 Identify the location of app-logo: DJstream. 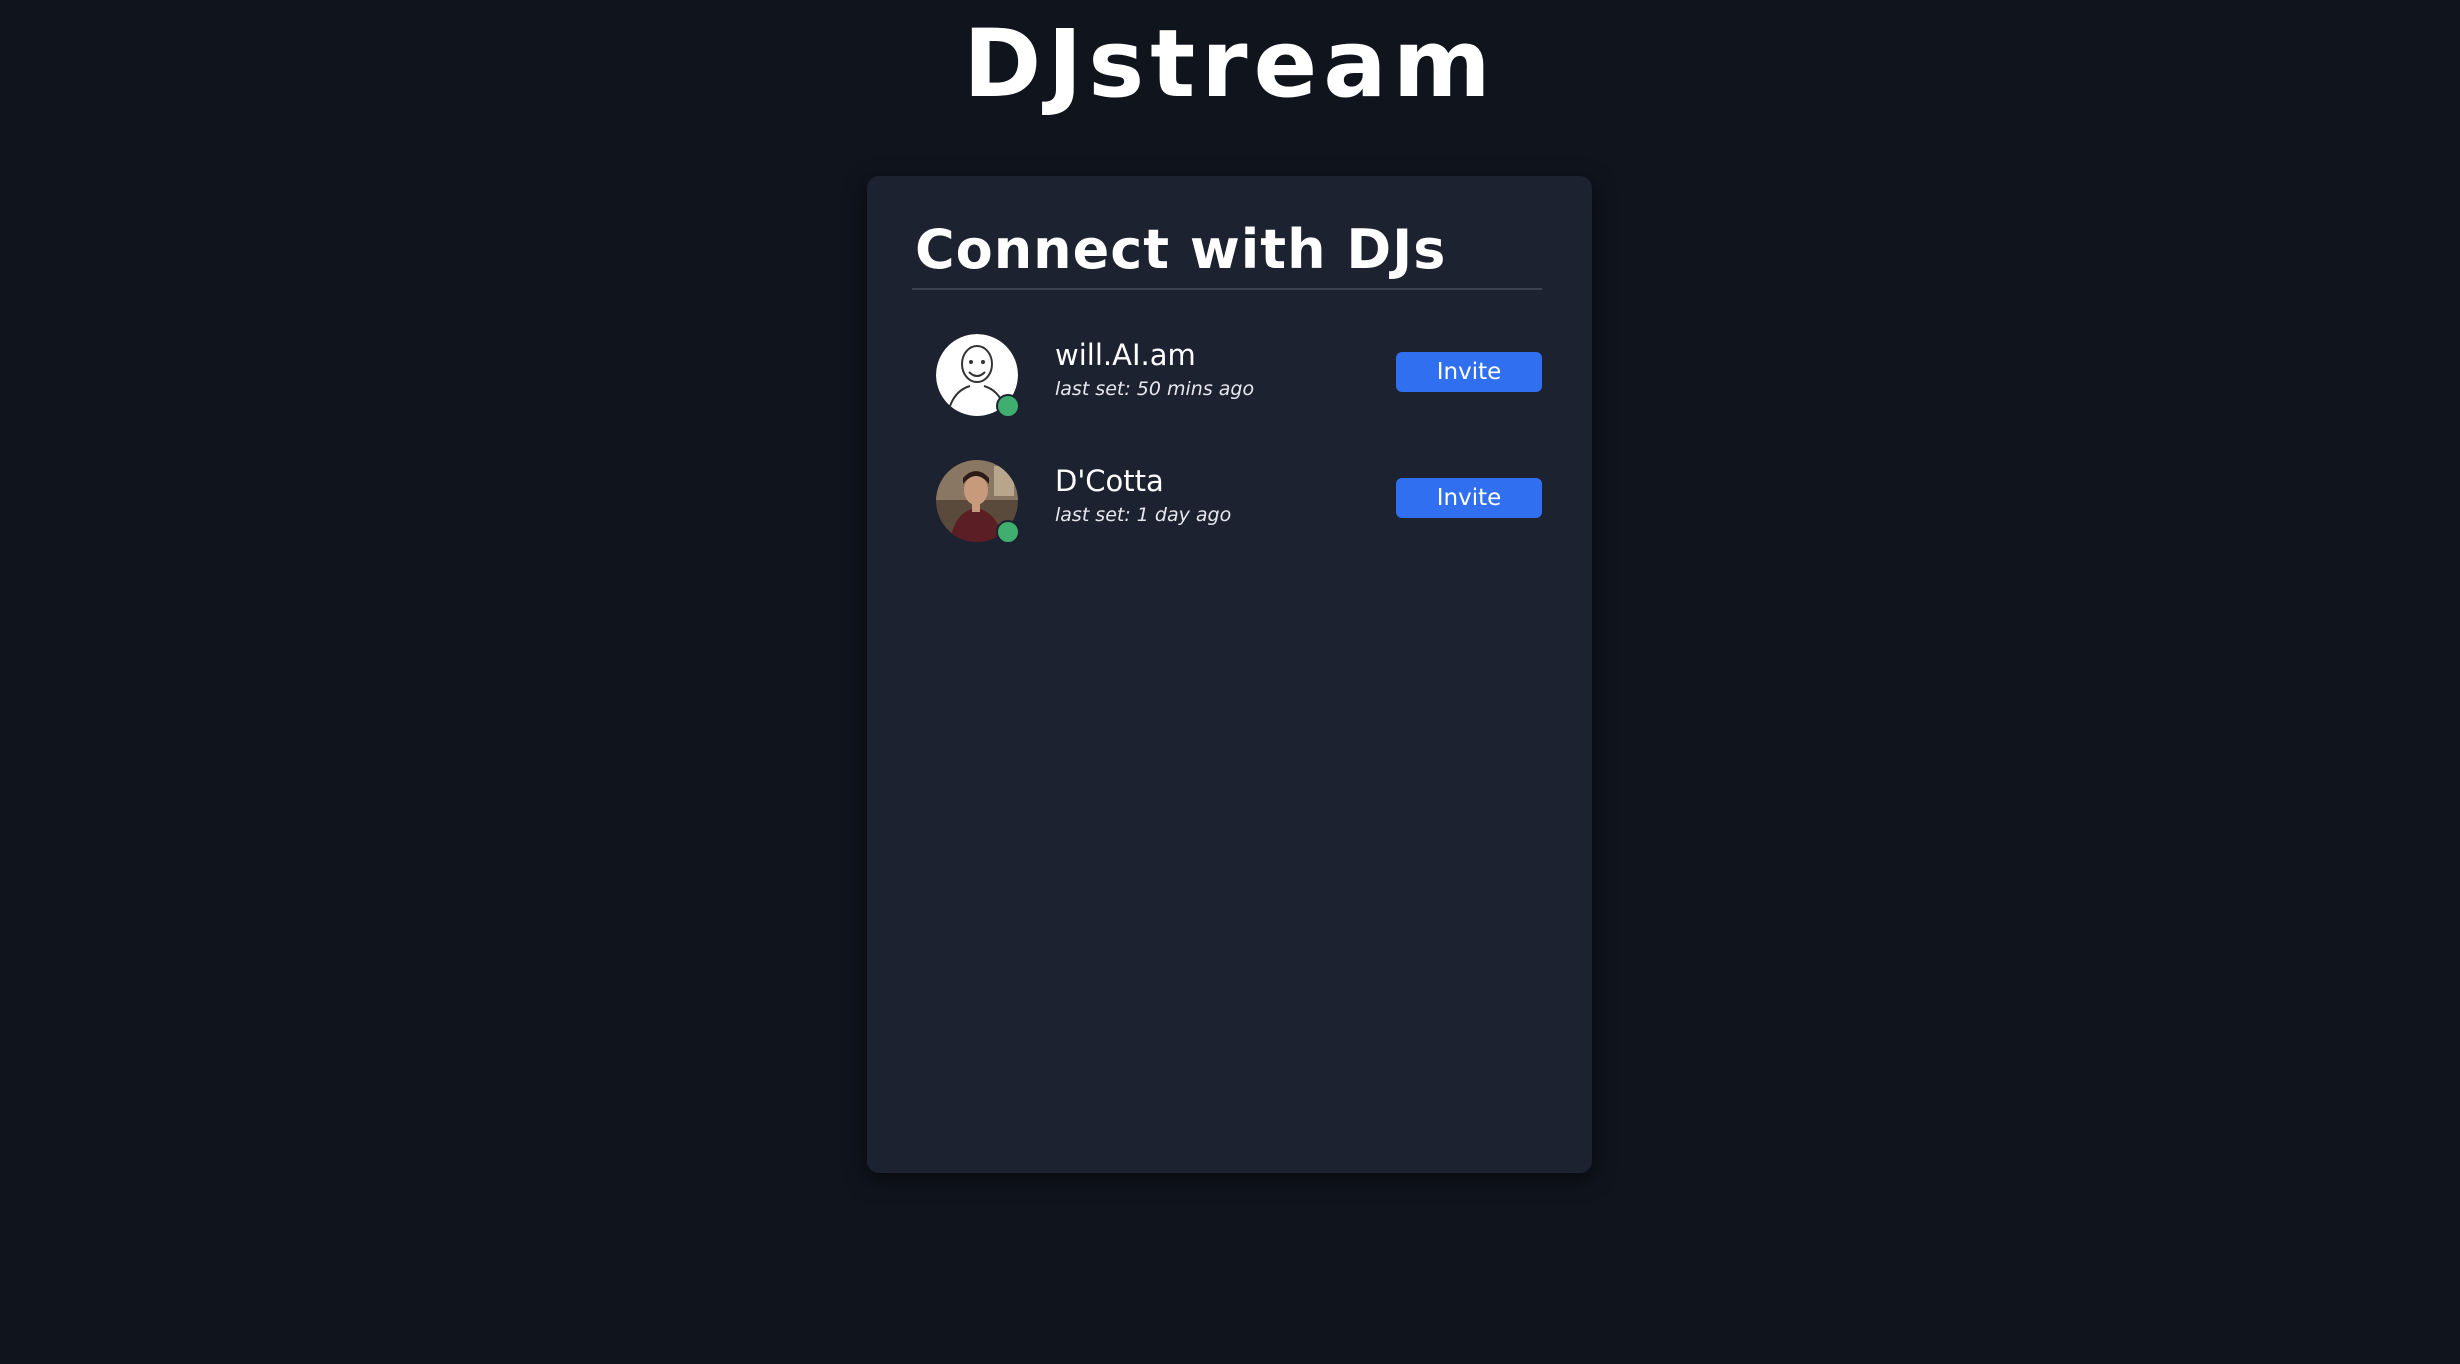
(1230, 64).